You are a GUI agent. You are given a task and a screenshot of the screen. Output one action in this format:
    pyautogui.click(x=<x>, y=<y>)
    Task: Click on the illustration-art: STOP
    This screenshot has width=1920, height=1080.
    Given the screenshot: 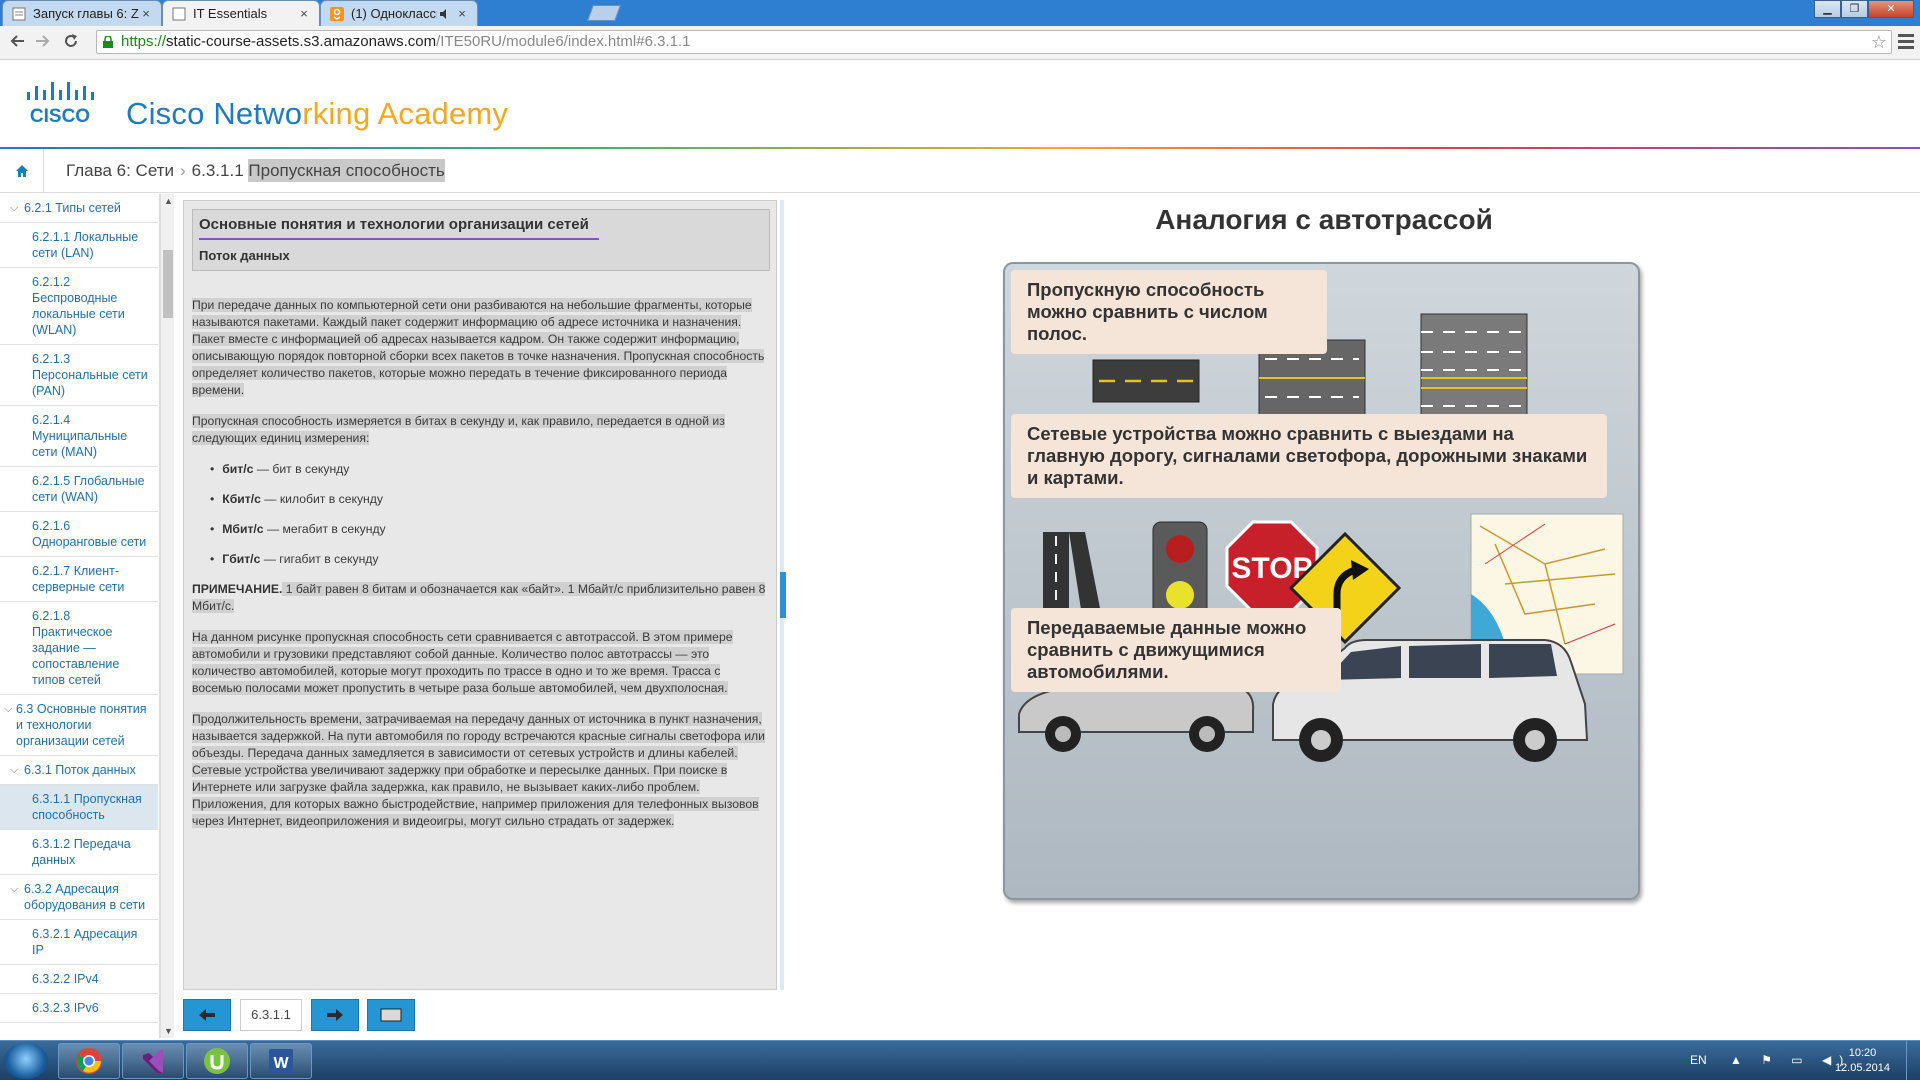 What is the action you would take?
    pyautogui.click(x=1321, y=537)
    